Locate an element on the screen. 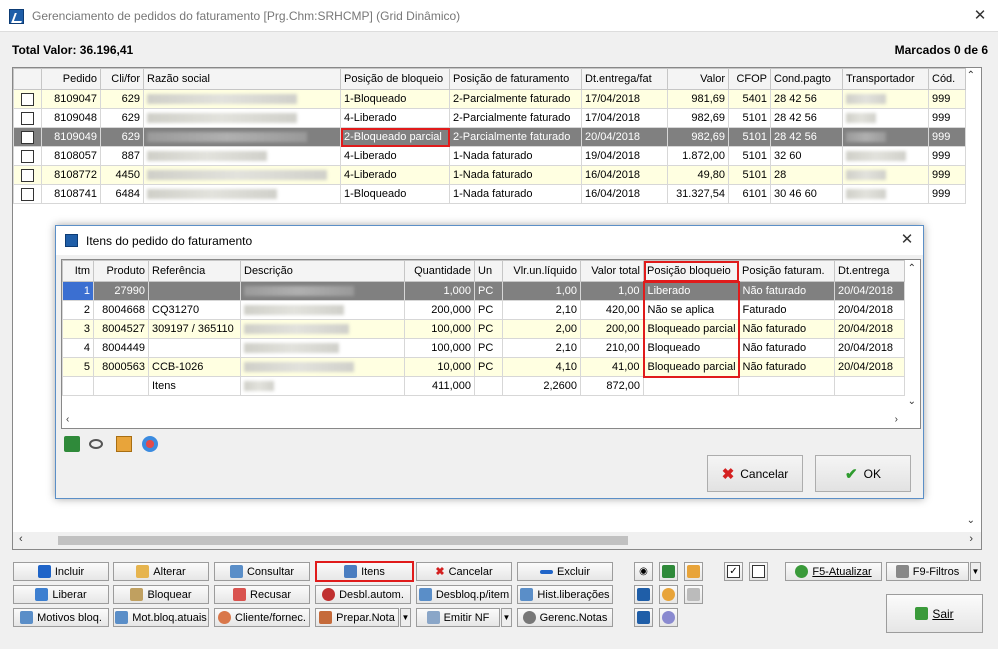 This screenshot has height=649, width=998. hist-liberacoes-button: Hist.liberações is located at coordinates (565, 594).